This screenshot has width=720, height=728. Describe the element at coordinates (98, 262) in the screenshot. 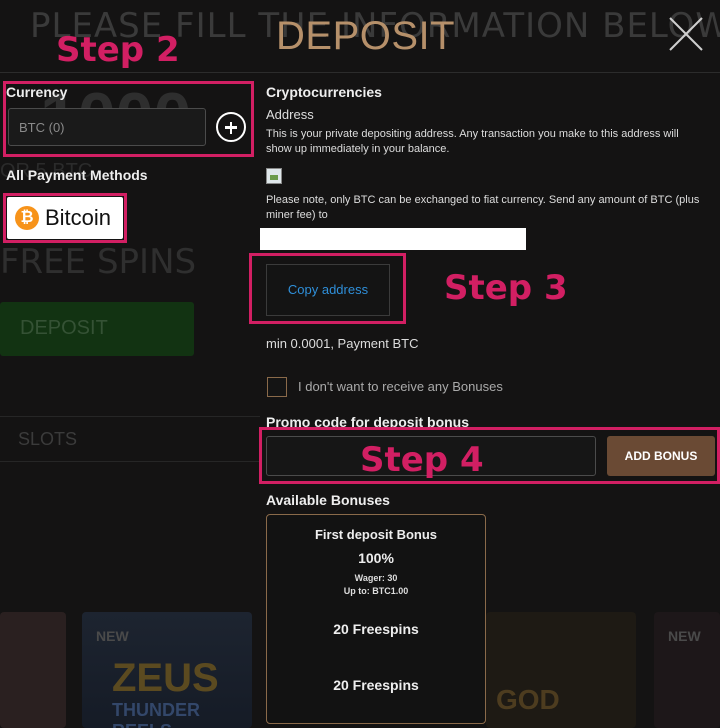

I see `background-free-spins: FREE SPINS` at that location.